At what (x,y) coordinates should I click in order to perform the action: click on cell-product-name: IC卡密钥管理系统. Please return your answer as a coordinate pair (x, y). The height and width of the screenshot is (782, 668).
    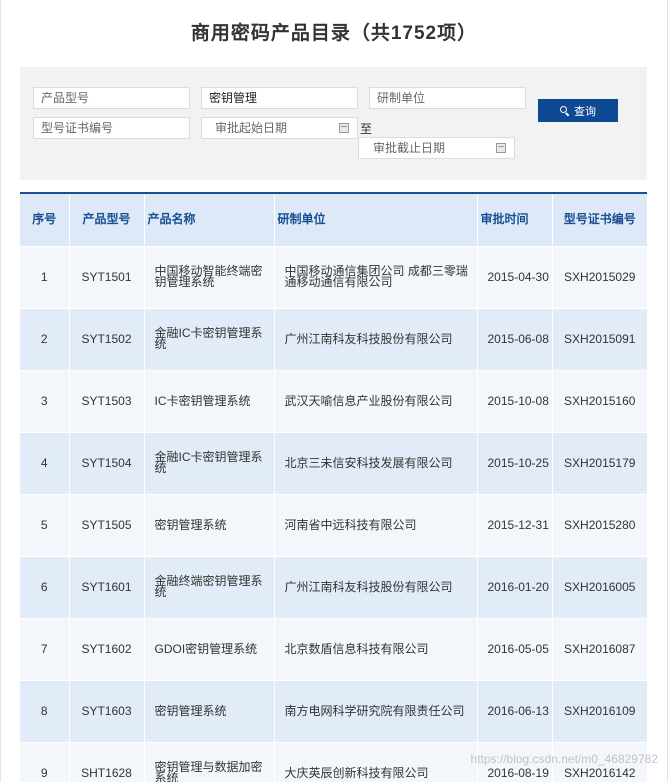
    Looking at the image, I should click on (208, 400).